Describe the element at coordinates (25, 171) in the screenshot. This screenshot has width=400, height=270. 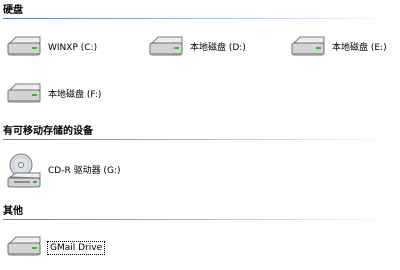
I see `cd-drive-icon` at that location.